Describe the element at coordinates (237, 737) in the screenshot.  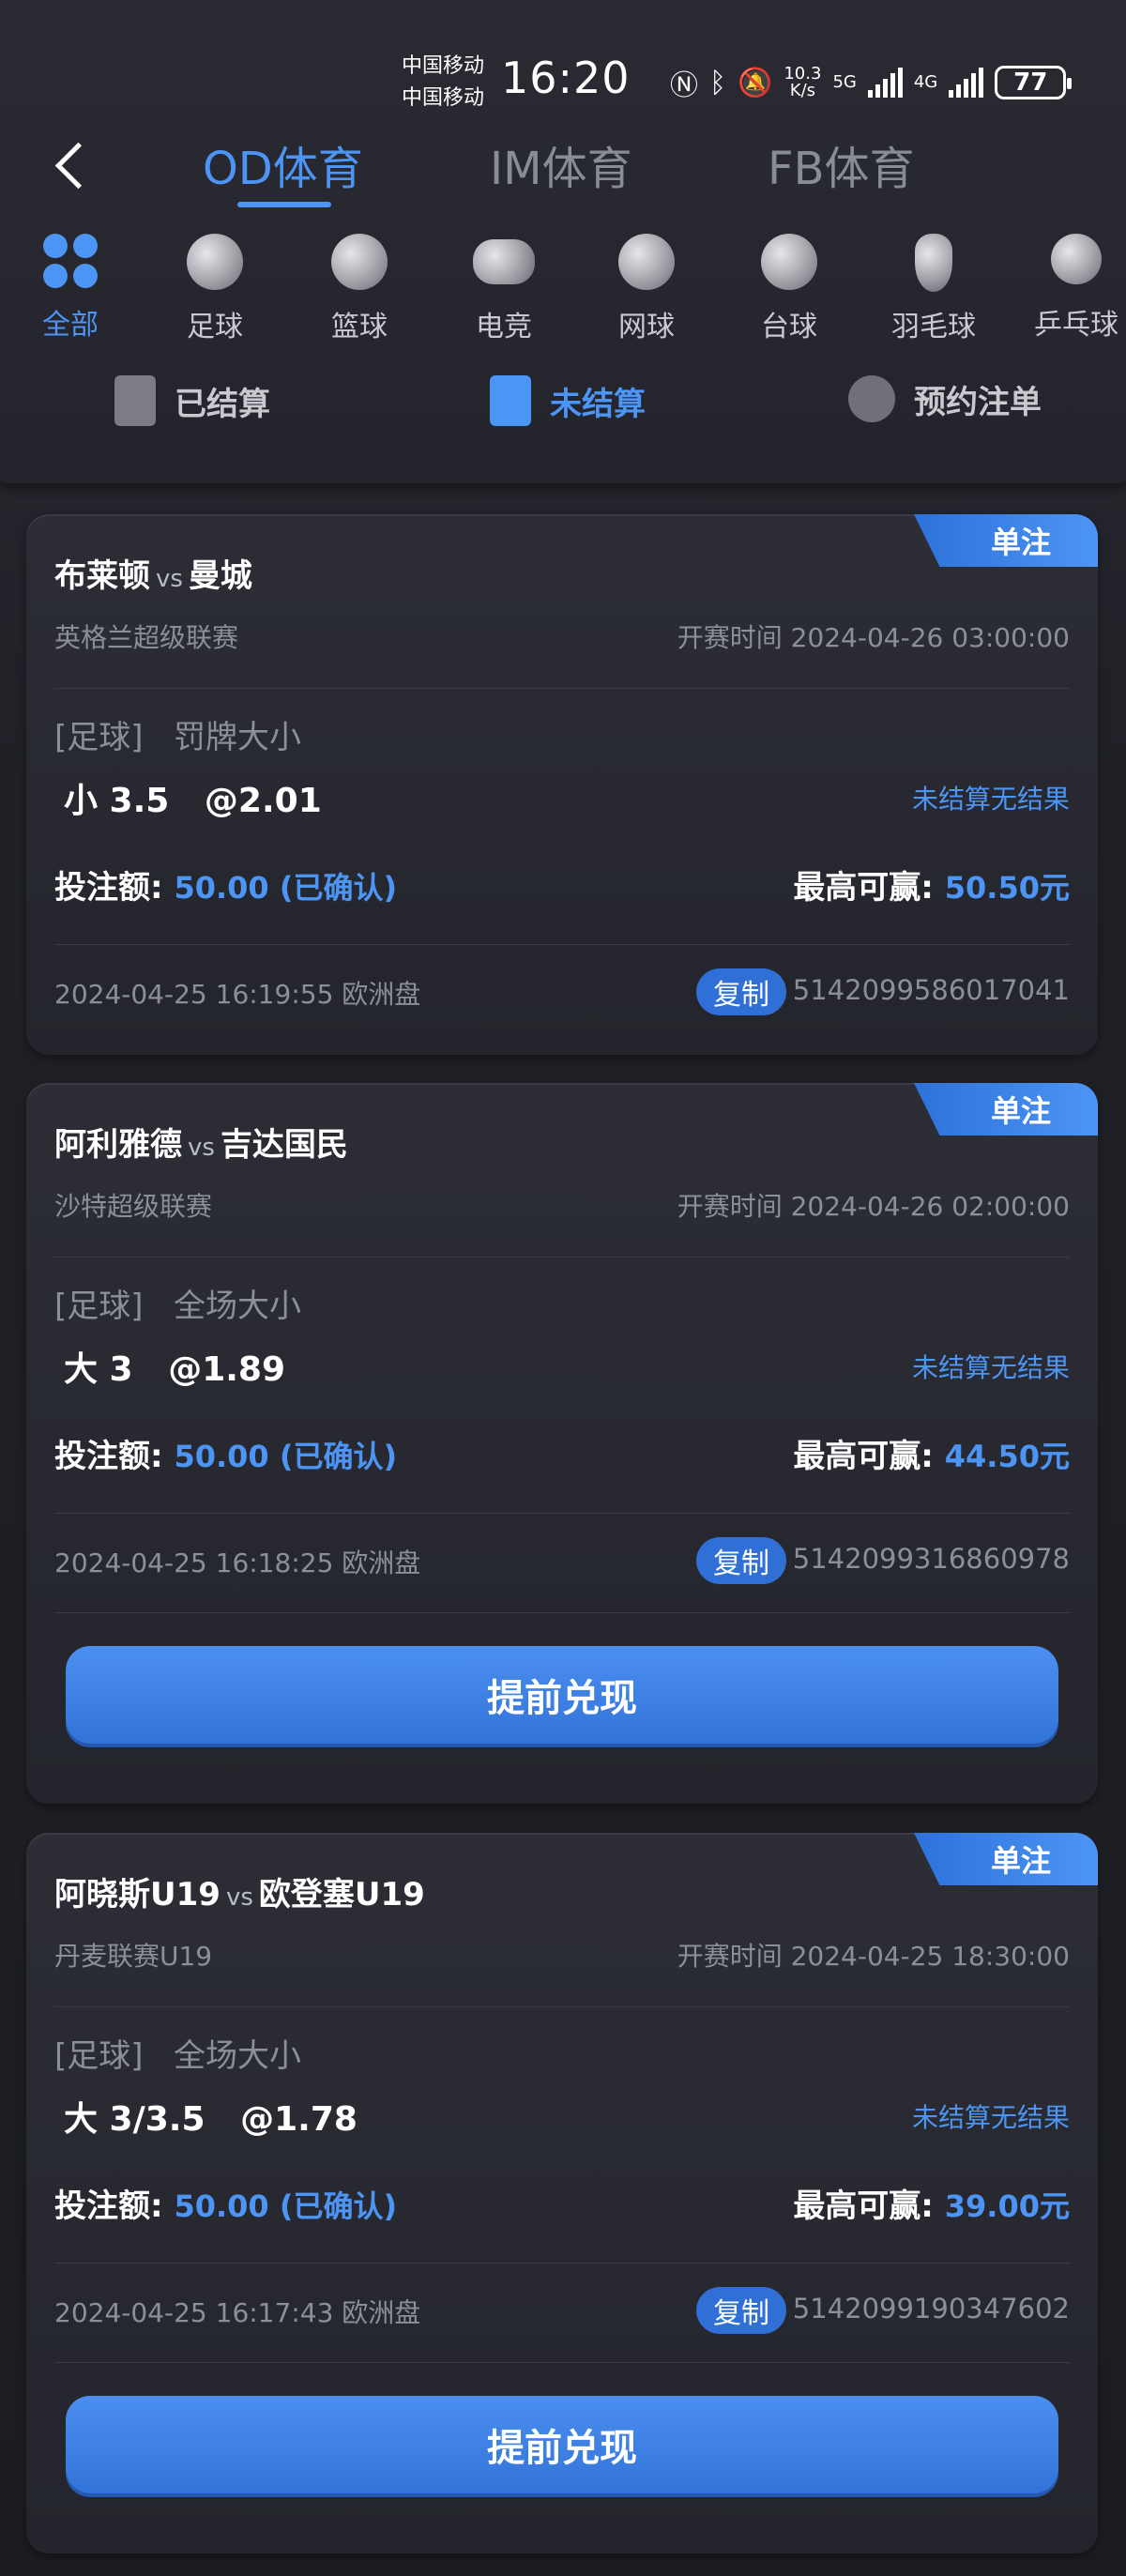
I see `market-name: 罚牌大小` at that location.